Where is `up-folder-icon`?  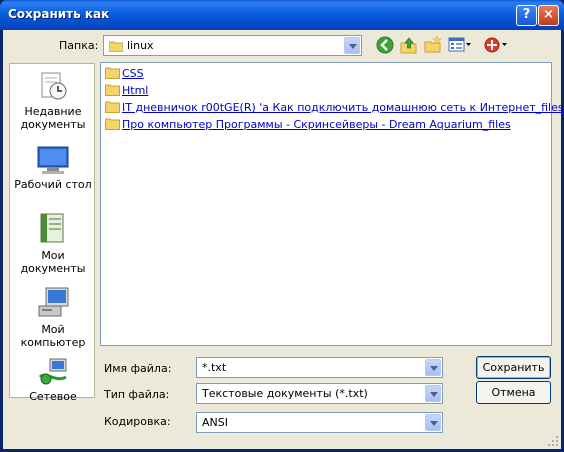 up-folder-icon is located at coordinates (409, 45).